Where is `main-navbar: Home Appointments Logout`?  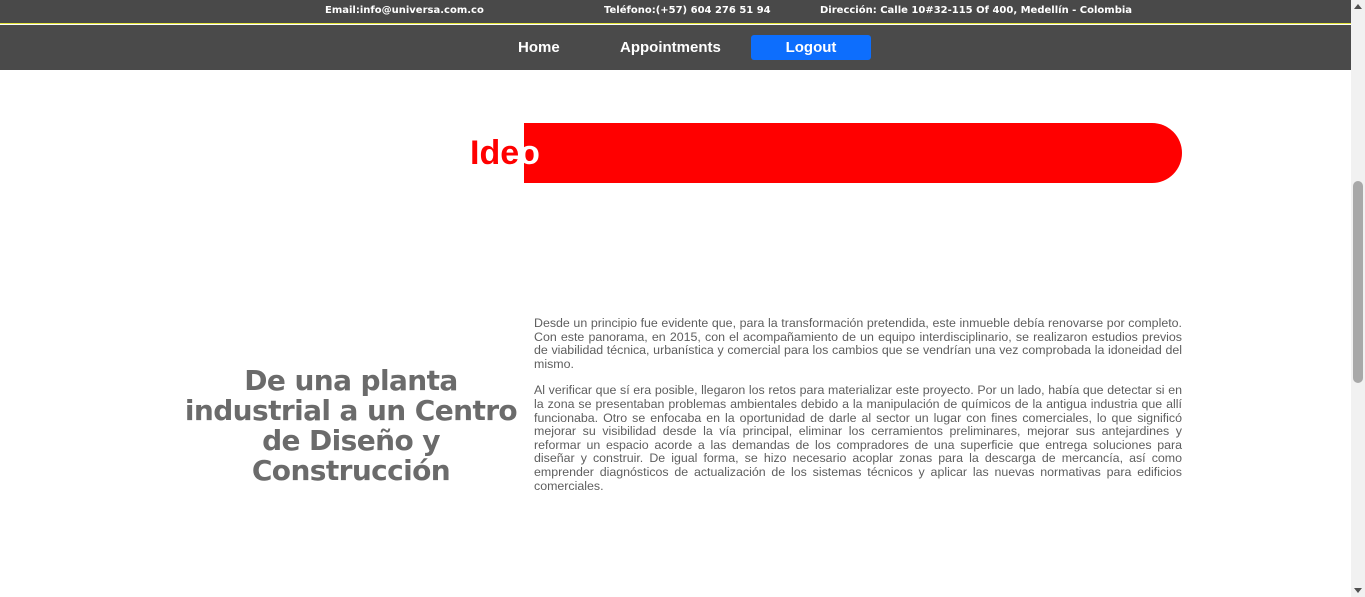 main-navbar: Home Appointments Logout is located at coordinates (675, 47).